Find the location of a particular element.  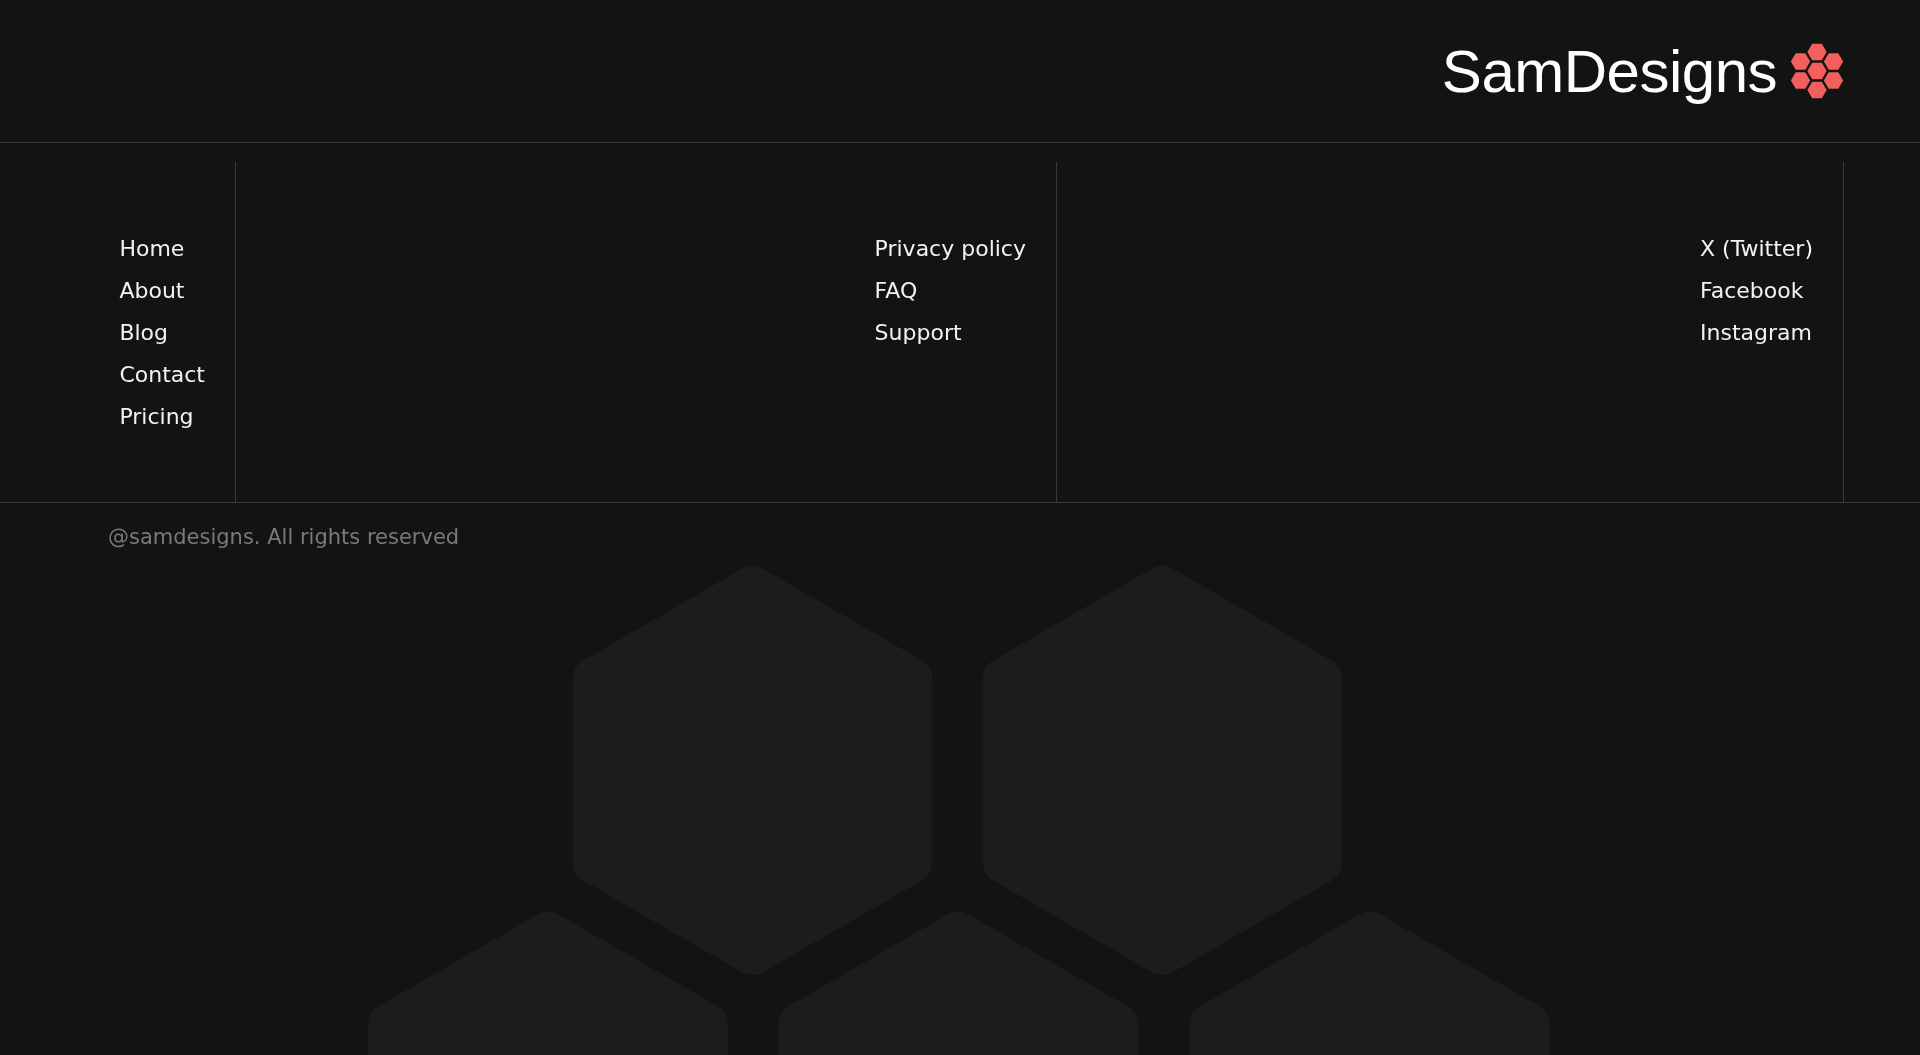

footer-link: Privacy policy is located at coordinates (950, 249).